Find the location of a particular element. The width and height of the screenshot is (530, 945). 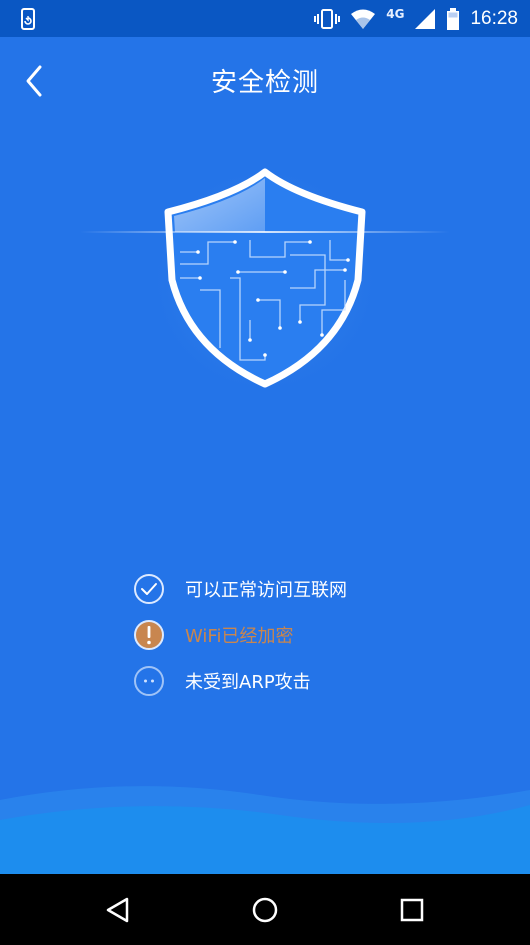

check-circle-icon is located at coordinates (149, 589).